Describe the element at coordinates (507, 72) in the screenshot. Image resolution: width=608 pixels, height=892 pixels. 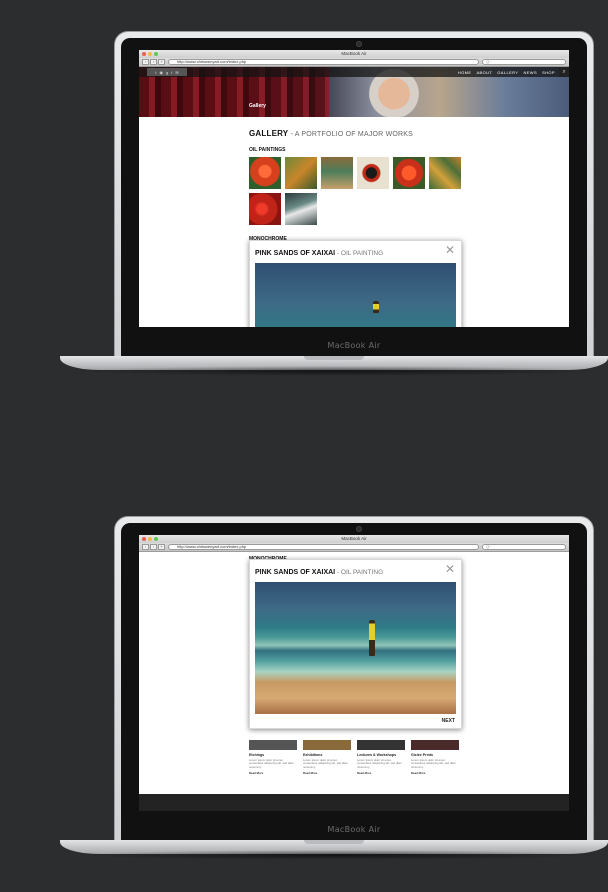
I see `menu-item-gallery: GALLERY` at that location.